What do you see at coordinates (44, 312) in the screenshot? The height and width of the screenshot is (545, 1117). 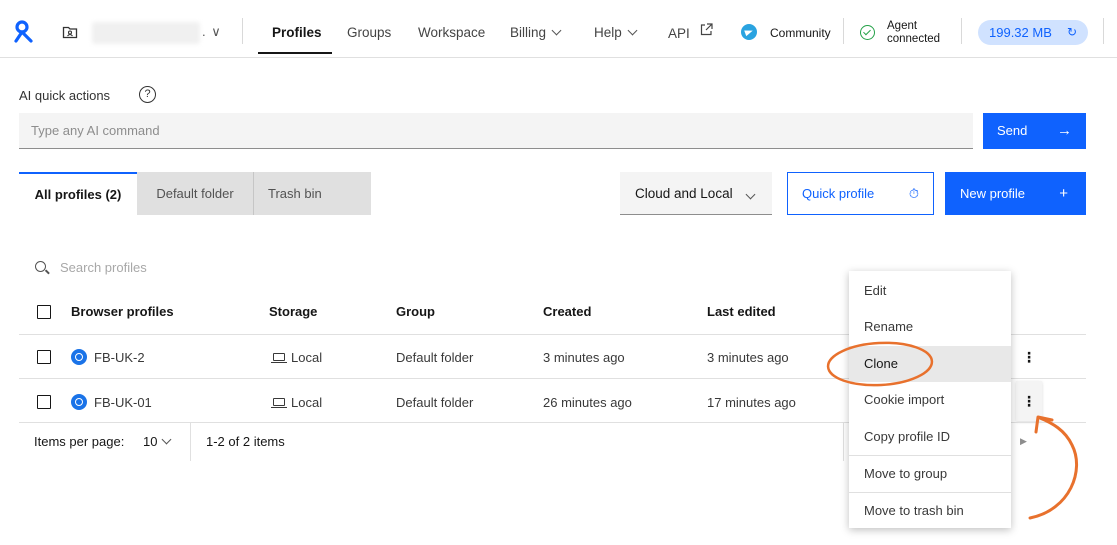 I see `select-all-checkbox` at bounding box center [44, 312].